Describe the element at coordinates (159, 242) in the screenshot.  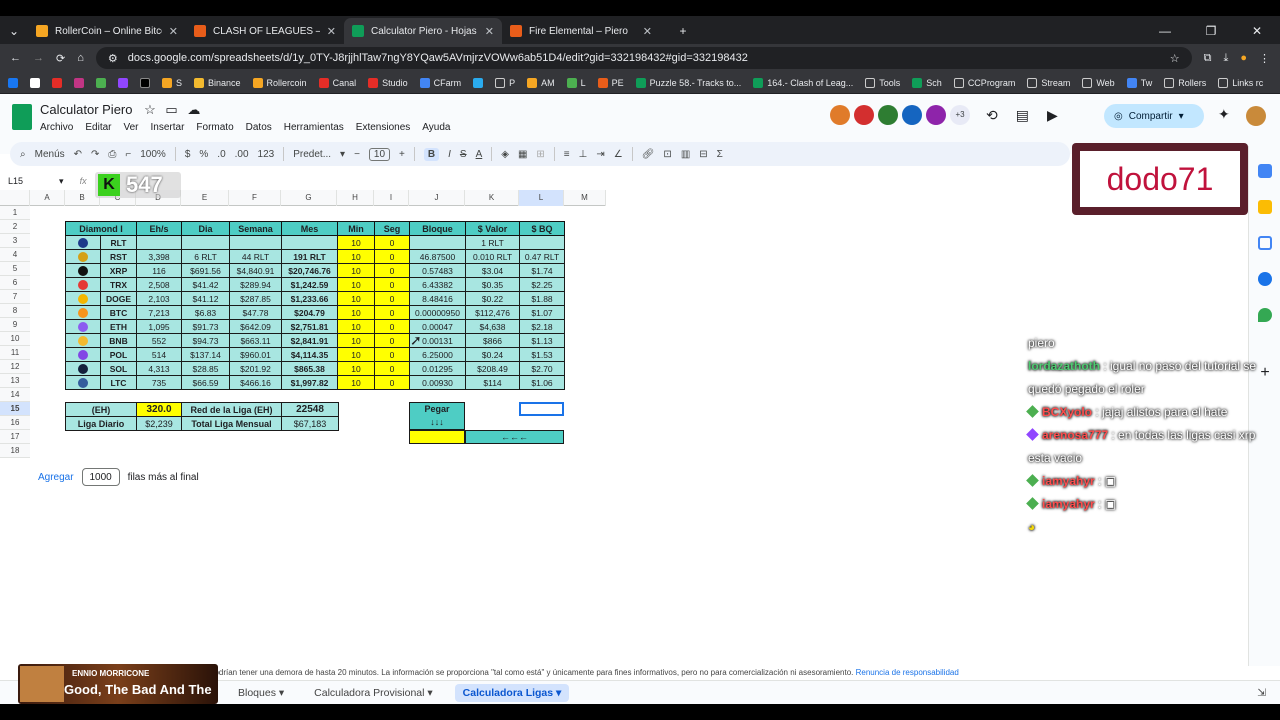
I see `ehs-cell` at that location.